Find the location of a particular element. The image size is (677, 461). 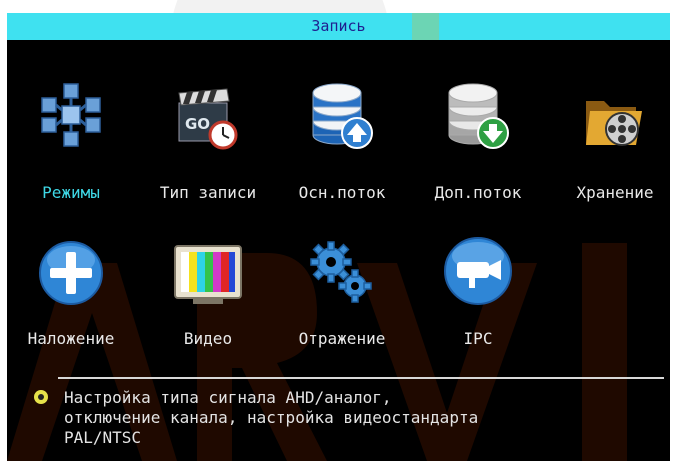

menu-item-ipc: IPC is located at coordinates (478, 297).